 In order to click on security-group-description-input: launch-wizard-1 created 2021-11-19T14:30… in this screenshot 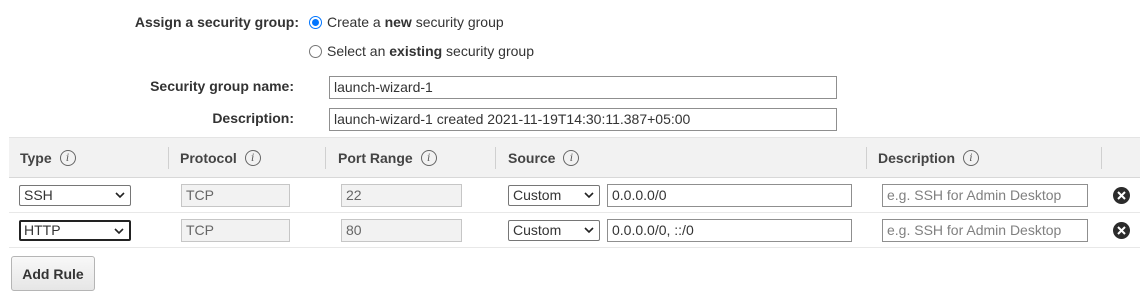, I will do `click(583, 119)`.